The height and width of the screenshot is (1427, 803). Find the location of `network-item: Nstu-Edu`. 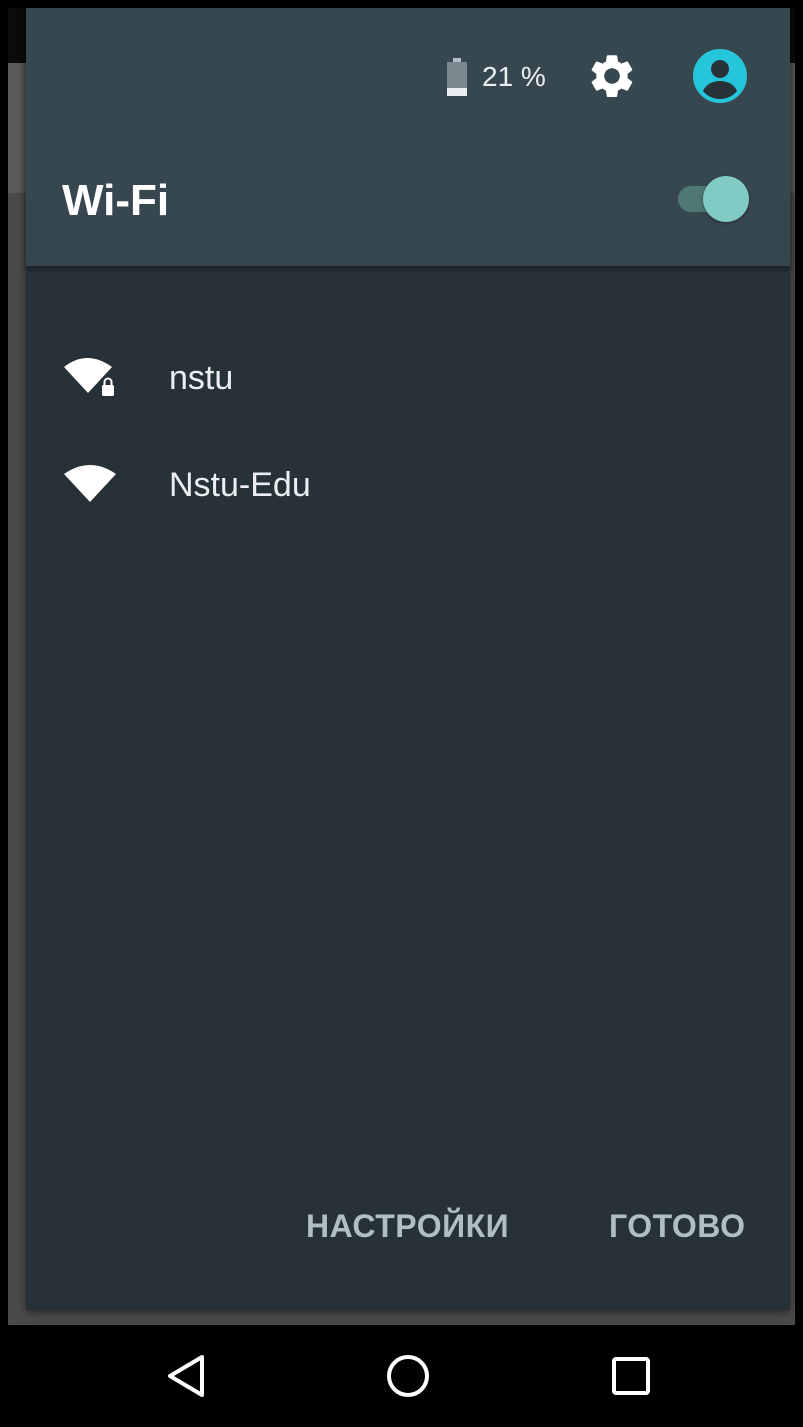

network-item: Nstu-Edu is located at coordinates (408, 485).